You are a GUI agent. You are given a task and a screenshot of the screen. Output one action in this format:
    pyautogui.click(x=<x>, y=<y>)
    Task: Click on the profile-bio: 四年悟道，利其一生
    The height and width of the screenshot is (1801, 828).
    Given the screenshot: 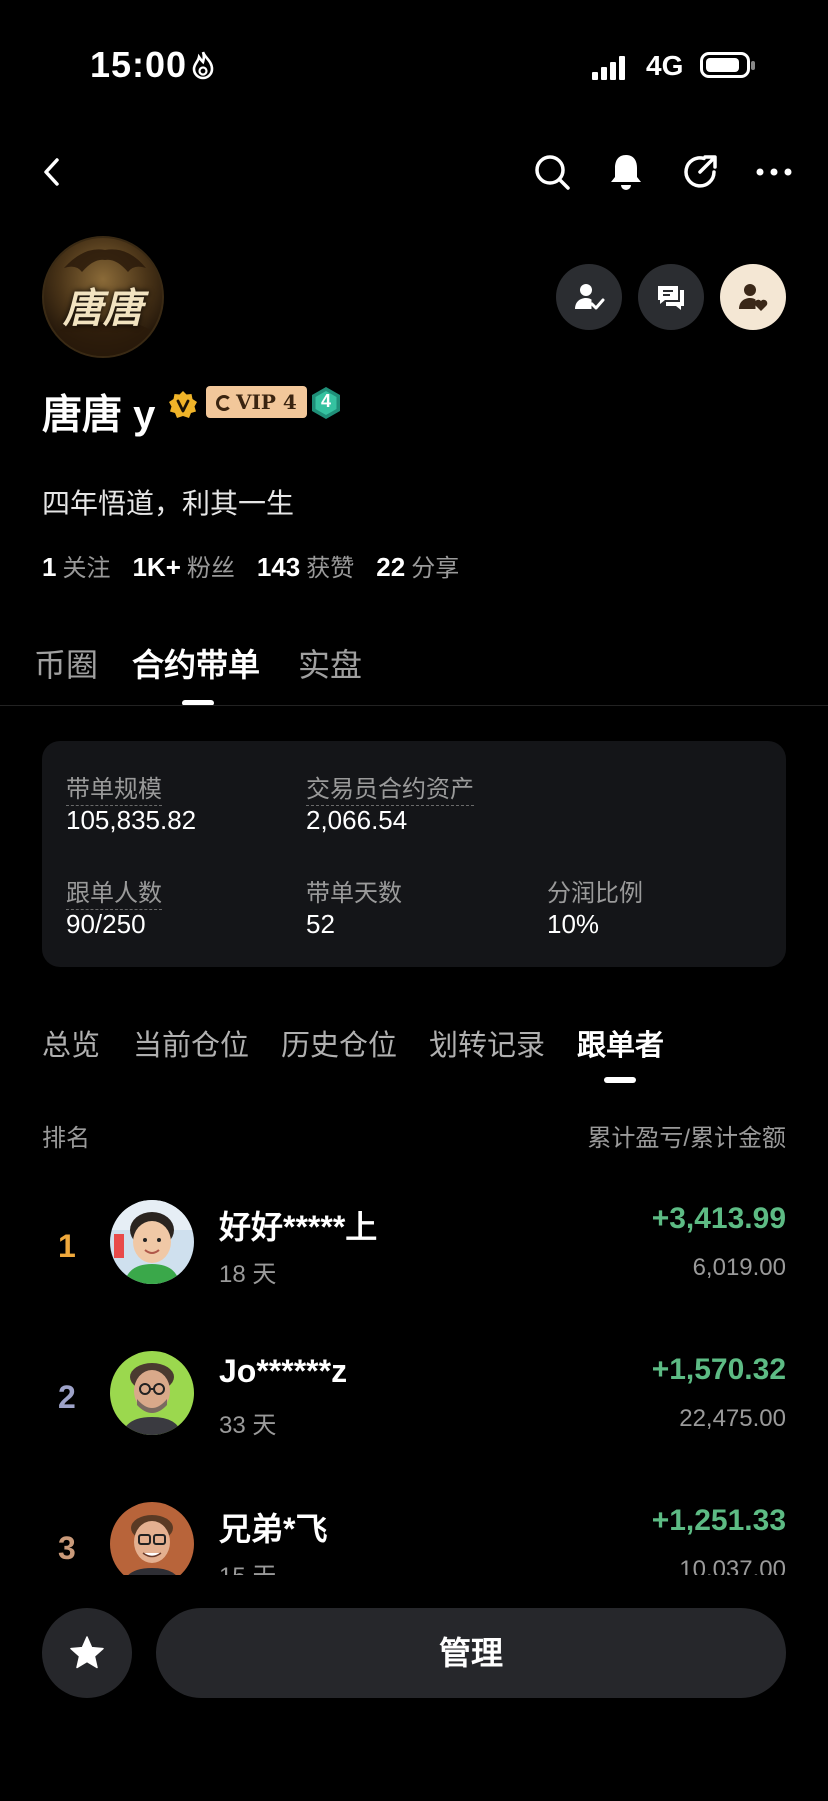 What is the action you would take?
    pyautogui.click(x=168, y=503)
    